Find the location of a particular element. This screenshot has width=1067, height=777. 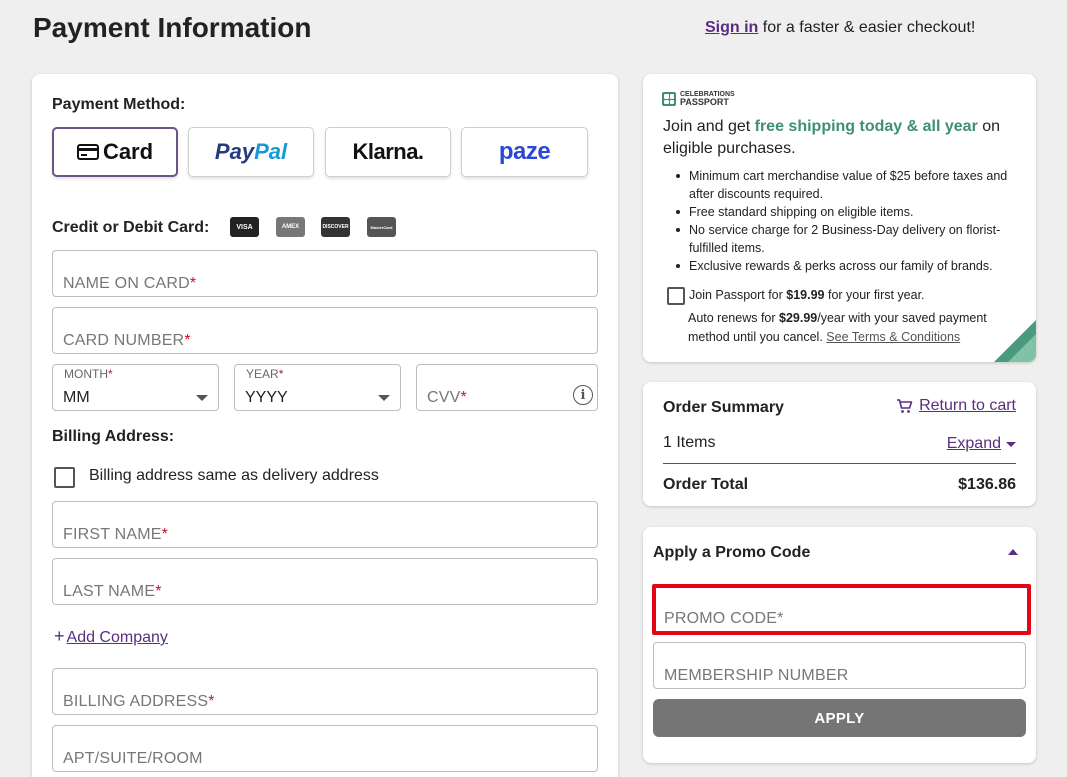

join-text-a: Join Passport for is located at coordinates (738, 295).